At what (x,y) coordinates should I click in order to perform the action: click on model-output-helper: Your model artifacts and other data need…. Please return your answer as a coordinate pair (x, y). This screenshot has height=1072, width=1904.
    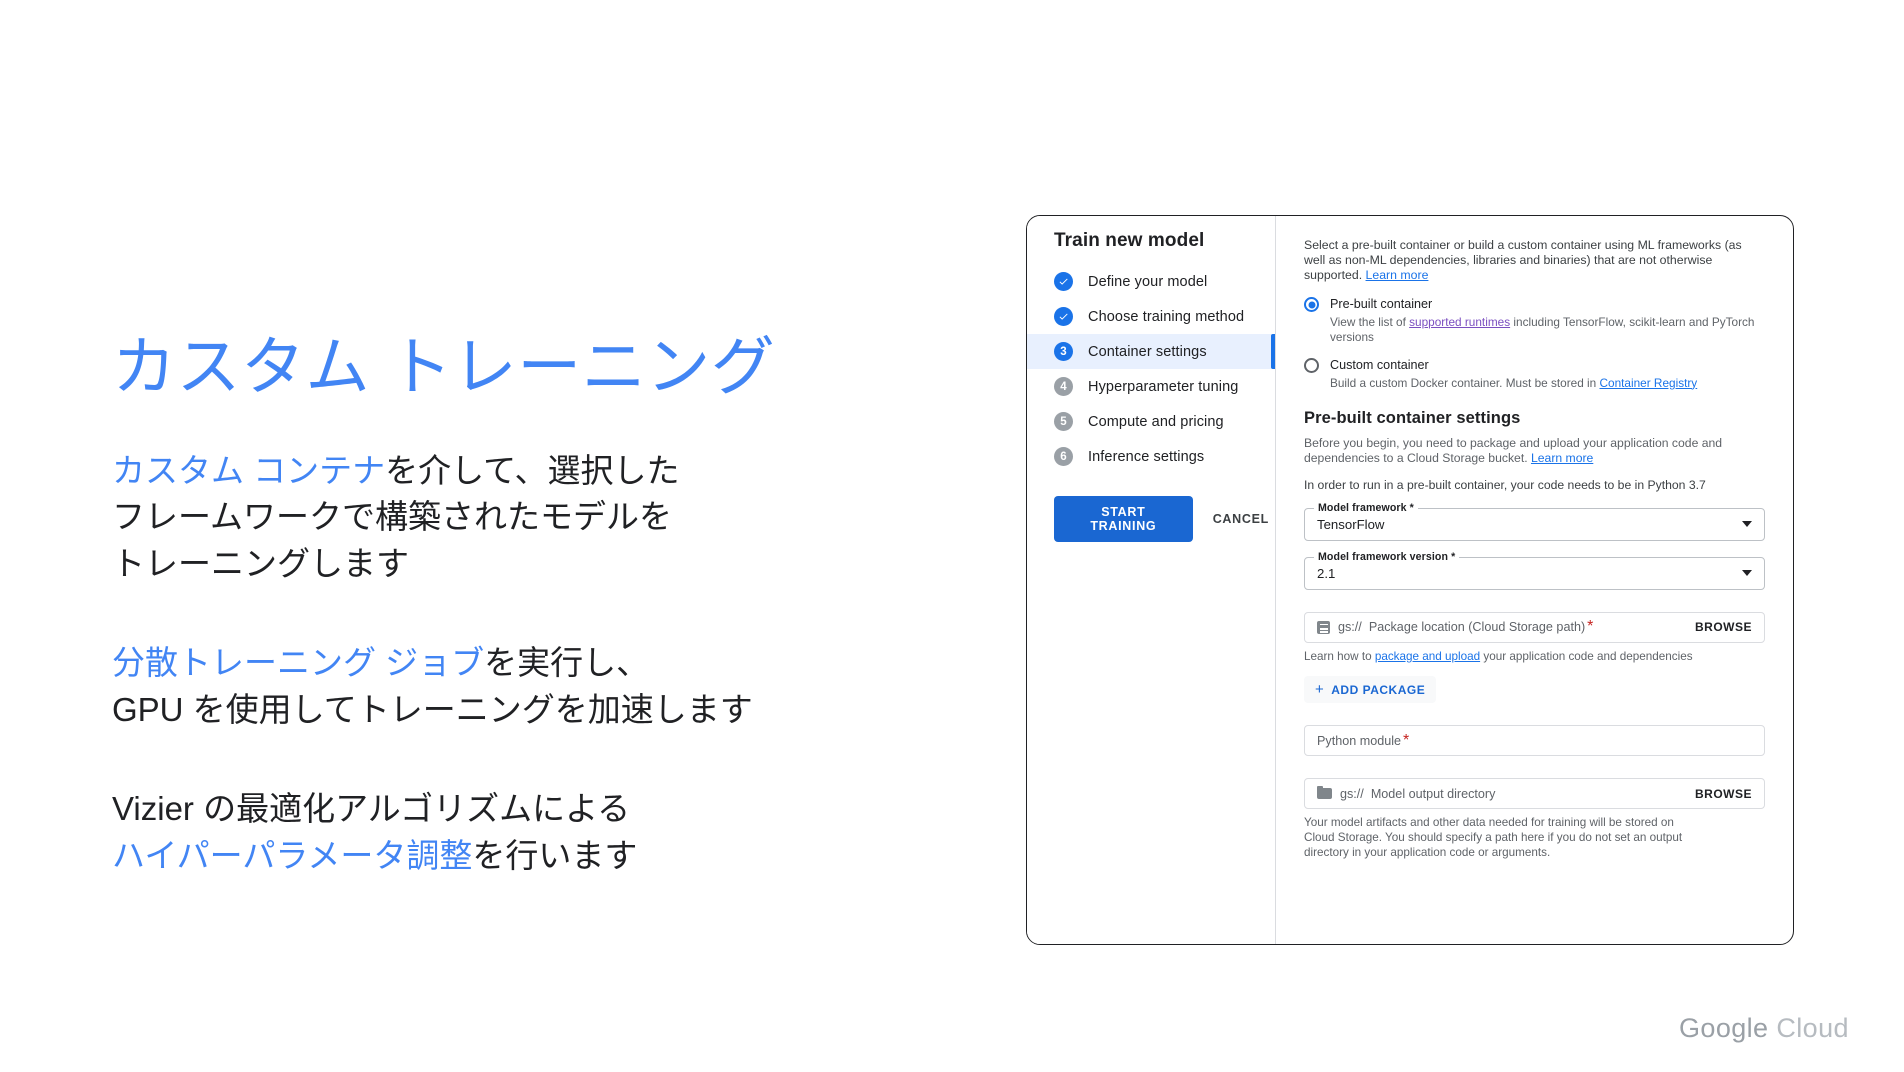
    Looking at the image, I should click on (1493, 837).